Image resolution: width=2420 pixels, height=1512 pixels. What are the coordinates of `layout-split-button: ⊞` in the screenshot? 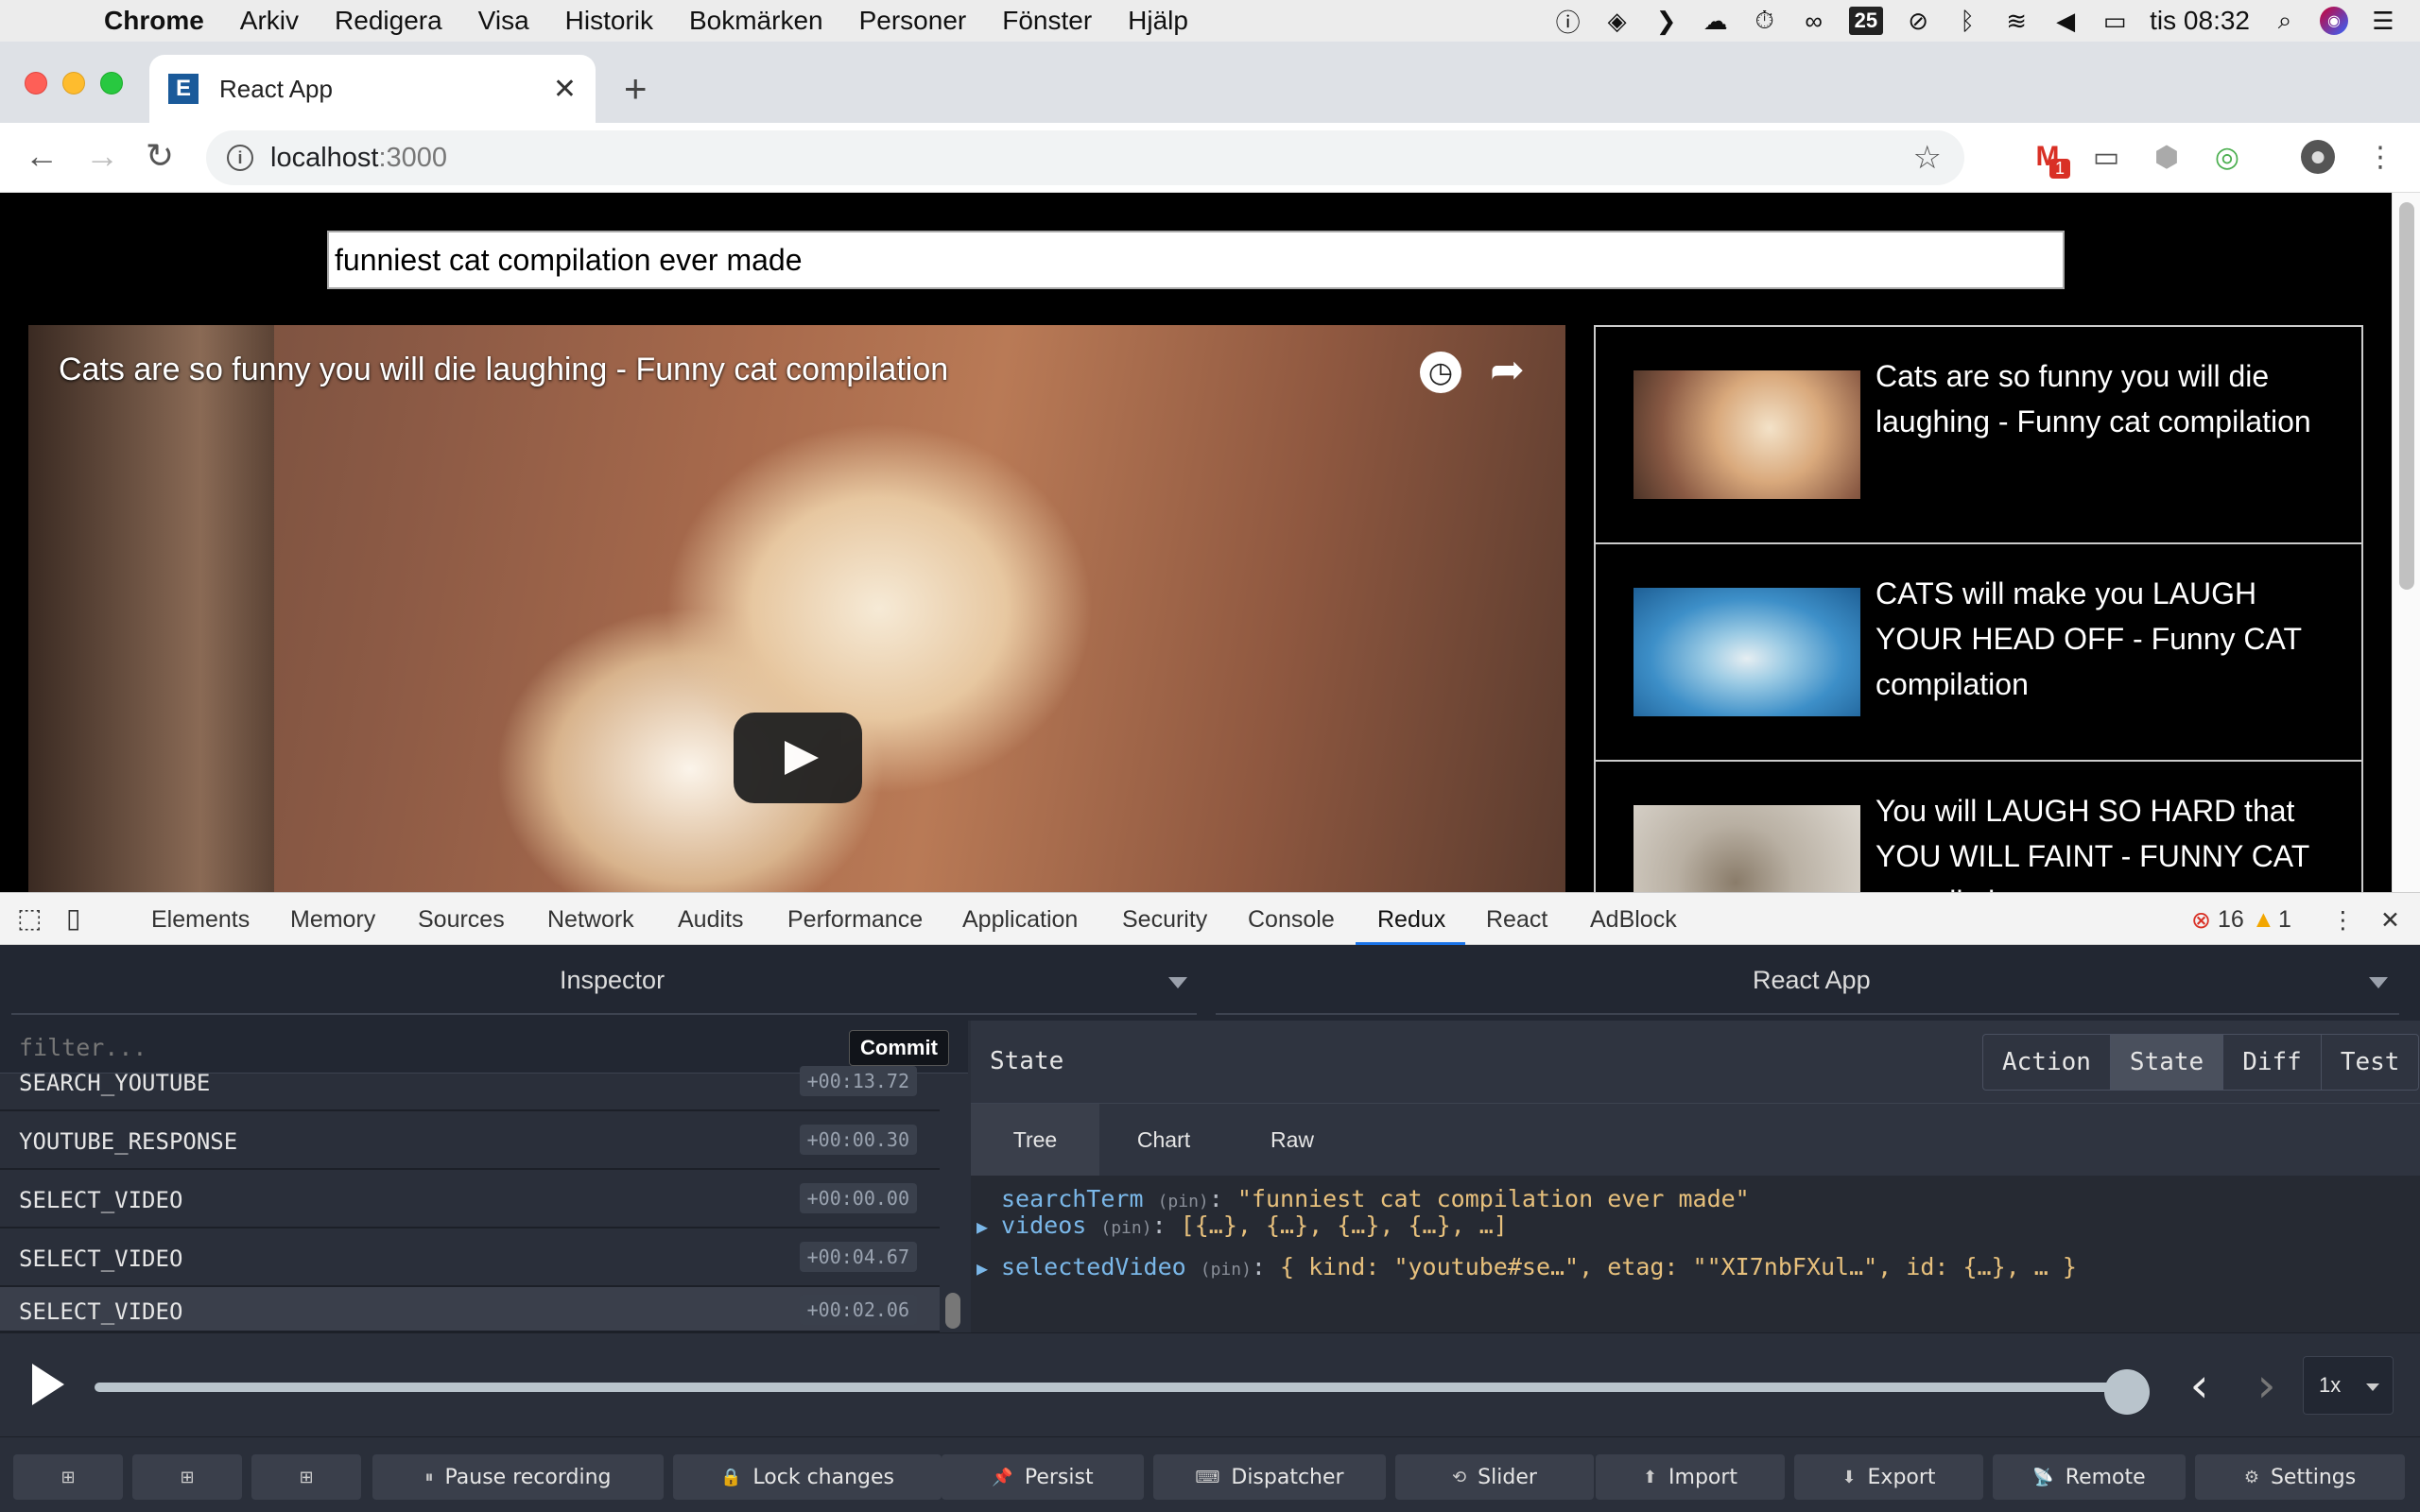 It's located at (187, 1477).